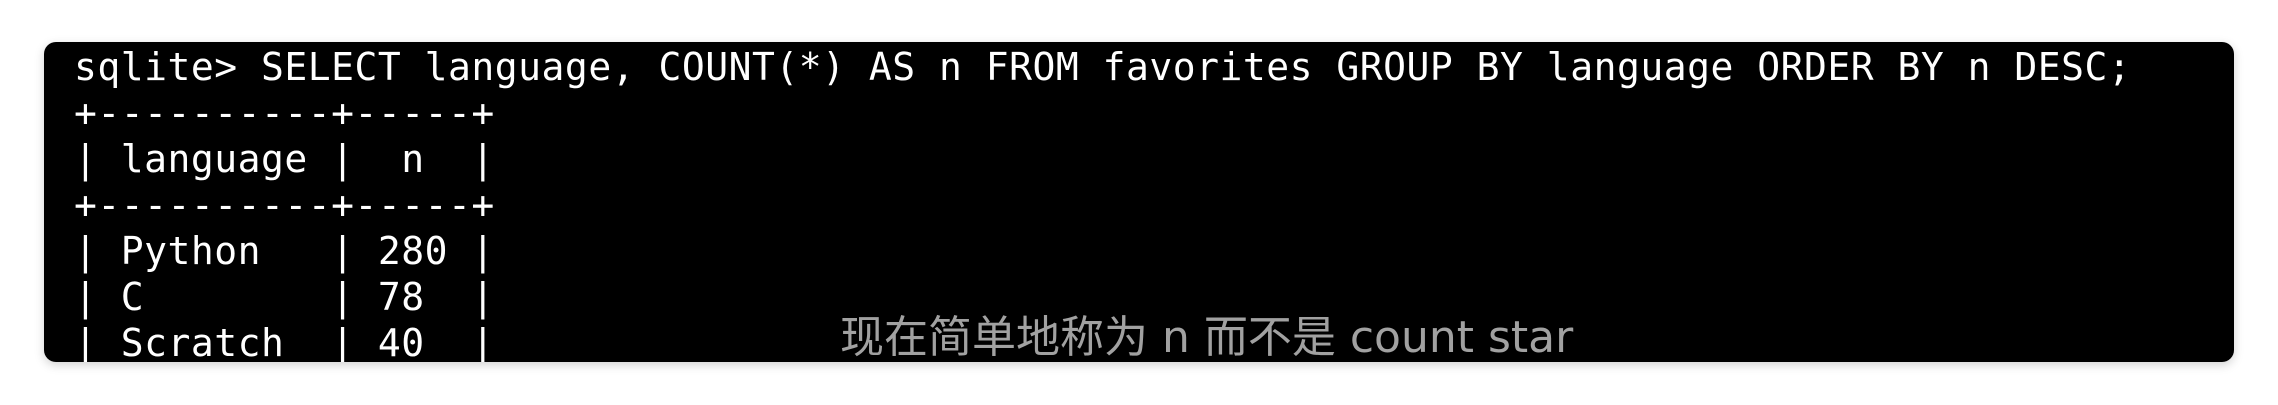 The image size is (2278, 405). I want to click on table-row: | Python | 280 |, so click(284, 251).